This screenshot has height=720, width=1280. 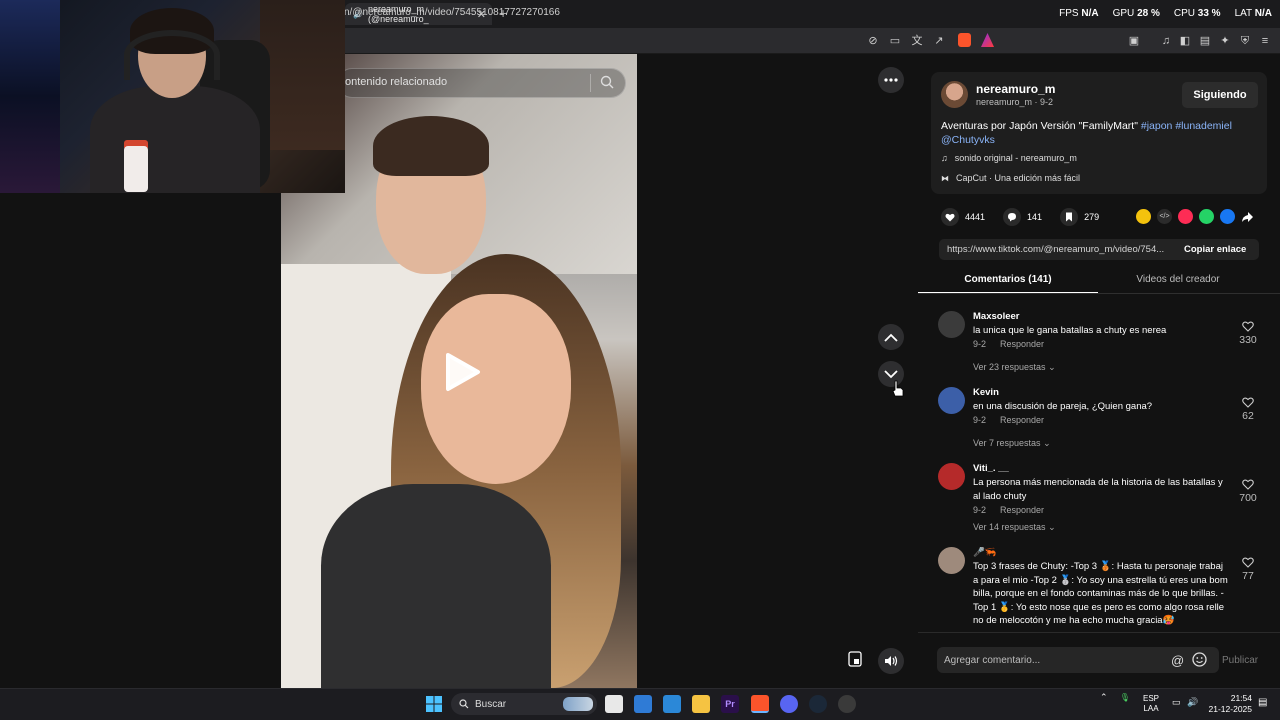 What do you see at coordinates (1265, 41) in the screenshot?
I see `menu-icon: ≡` at bounding box center [1265, 41].